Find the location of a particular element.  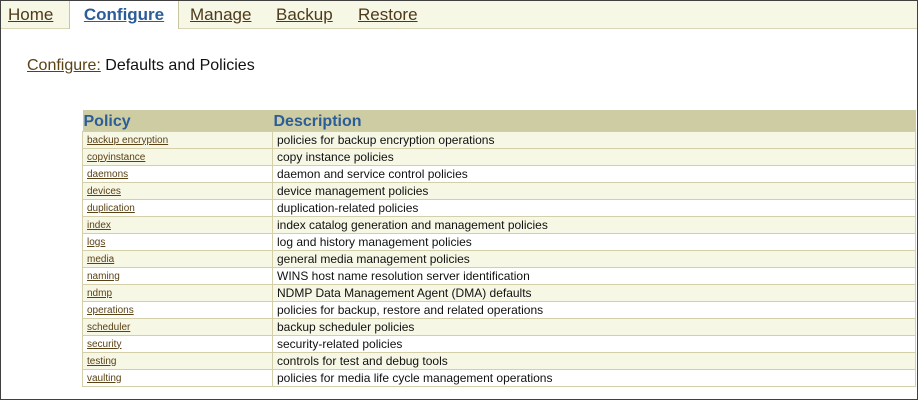

tab-restore: Restore is located at coordinates (388, 14).